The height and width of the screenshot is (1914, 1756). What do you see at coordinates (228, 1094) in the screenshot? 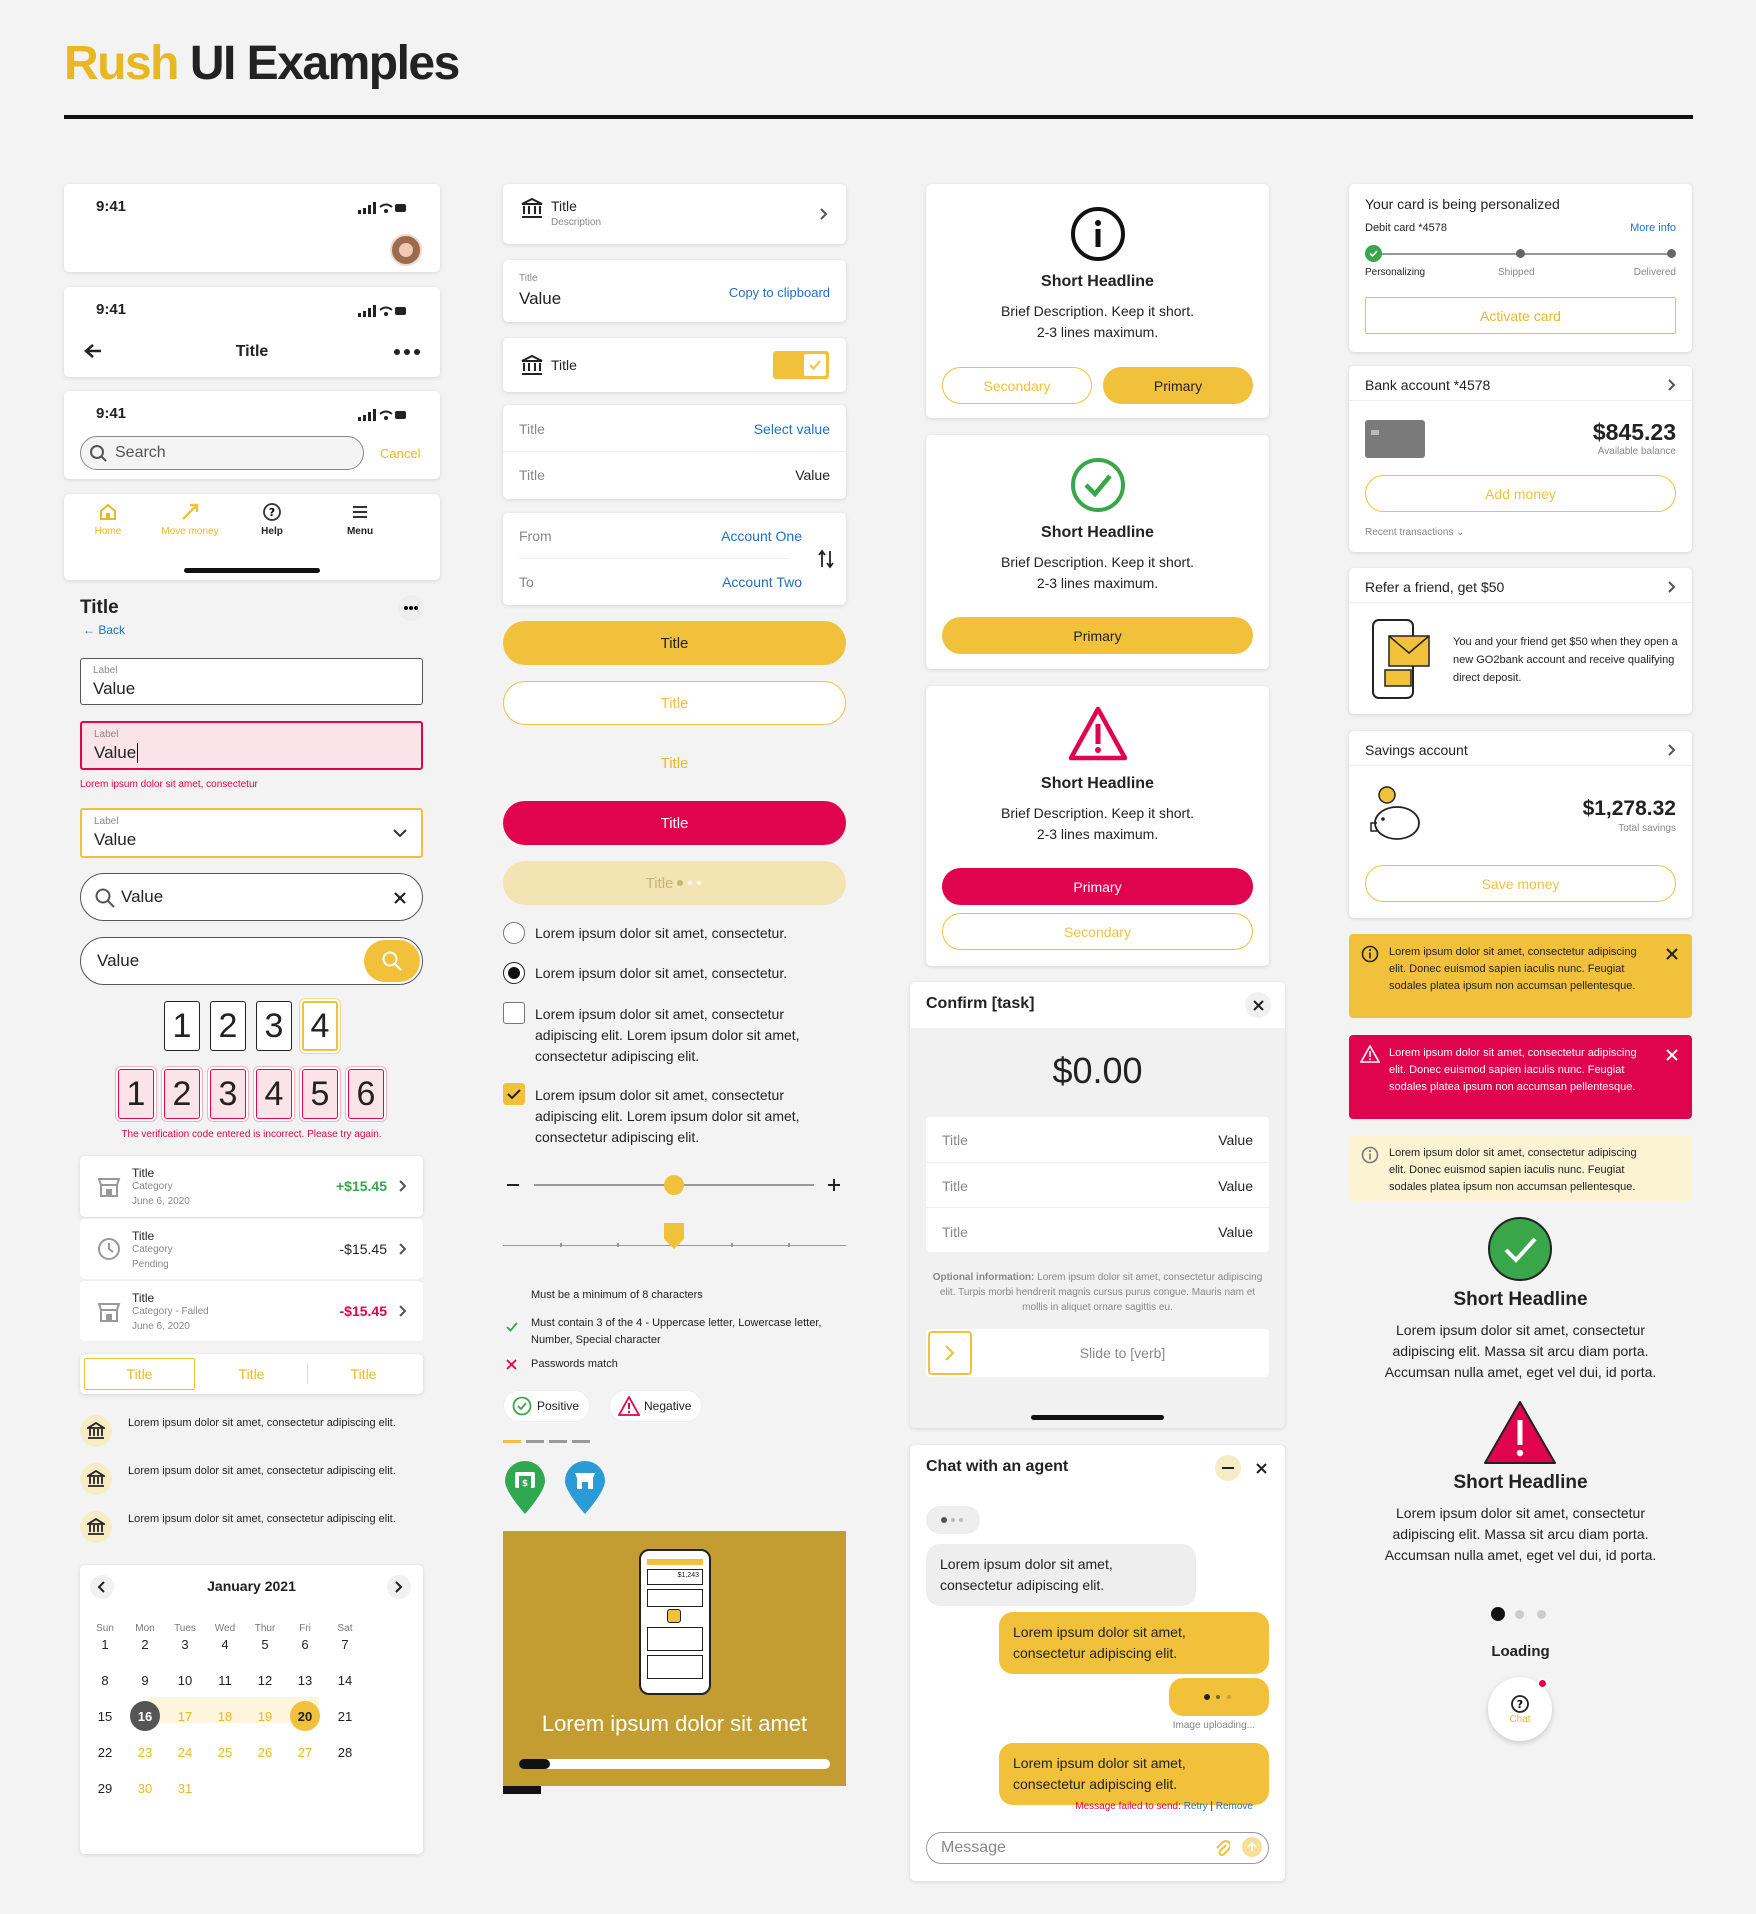
I see `code-digit: 3` at bounding box center [228, 1094].